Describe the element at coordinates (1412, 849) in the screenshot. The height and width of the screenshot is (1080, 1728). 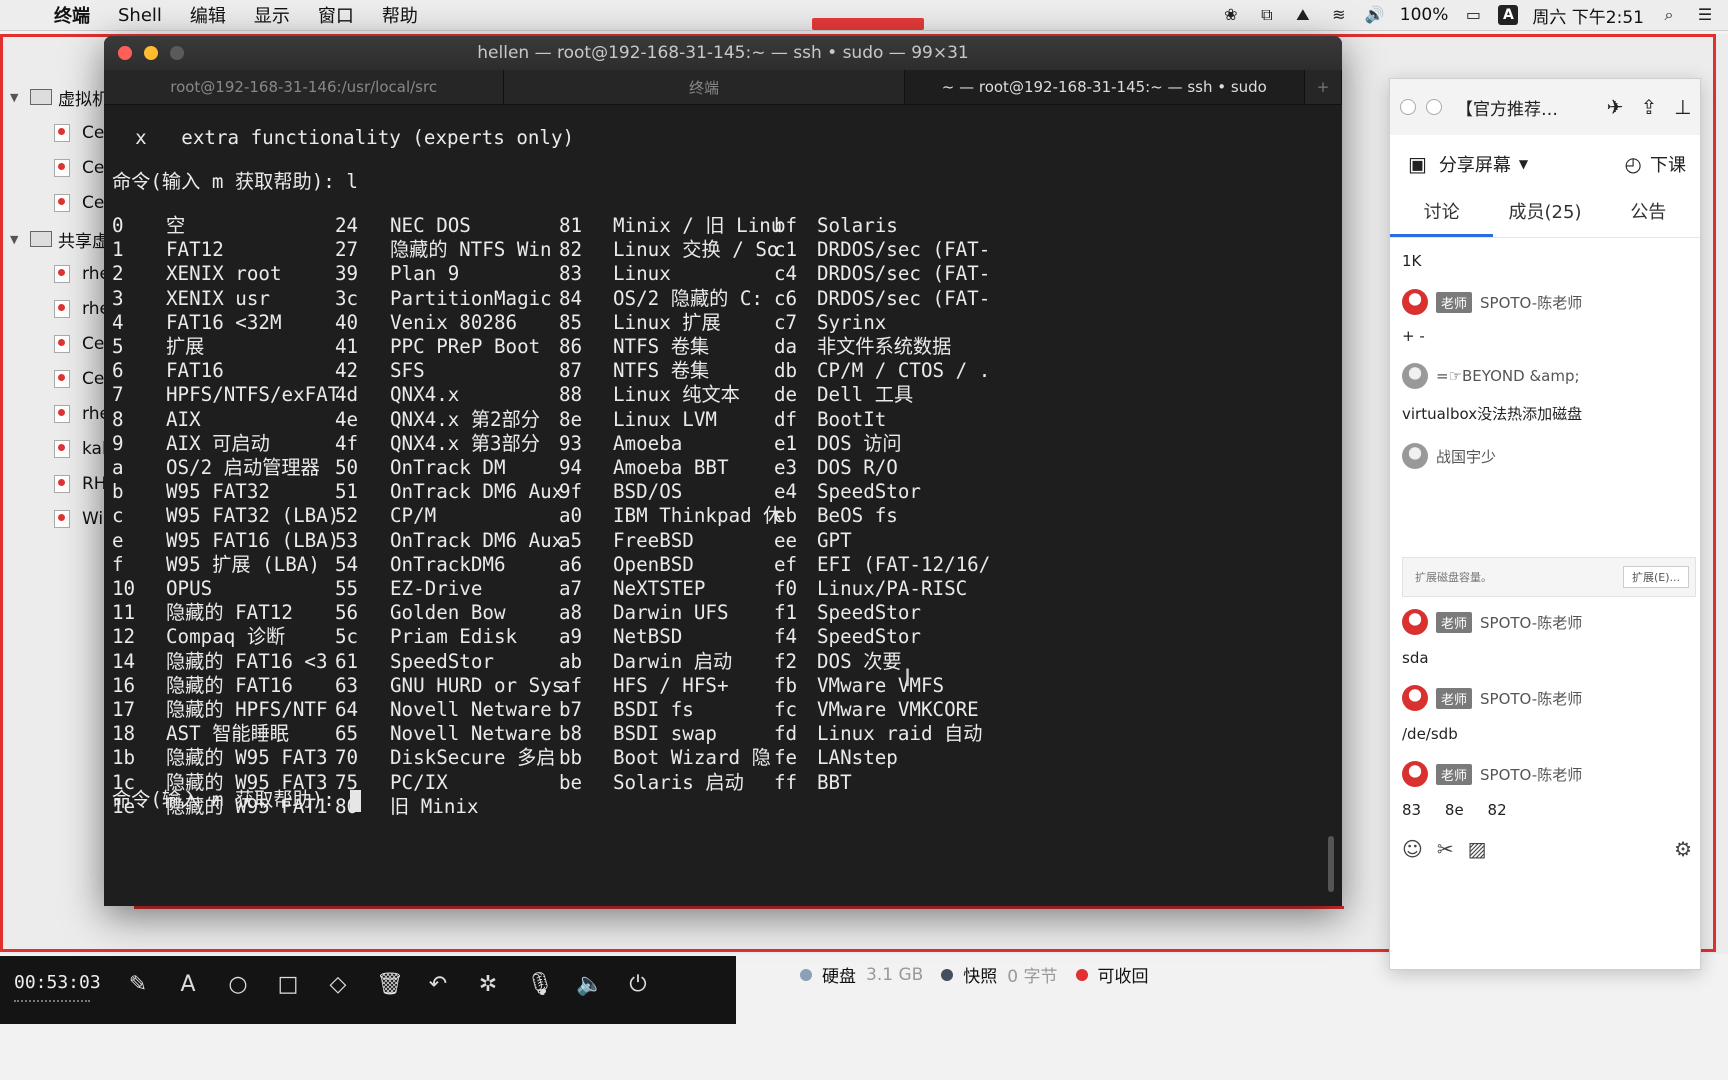
I see `emoji-icon: ☺` at that location.